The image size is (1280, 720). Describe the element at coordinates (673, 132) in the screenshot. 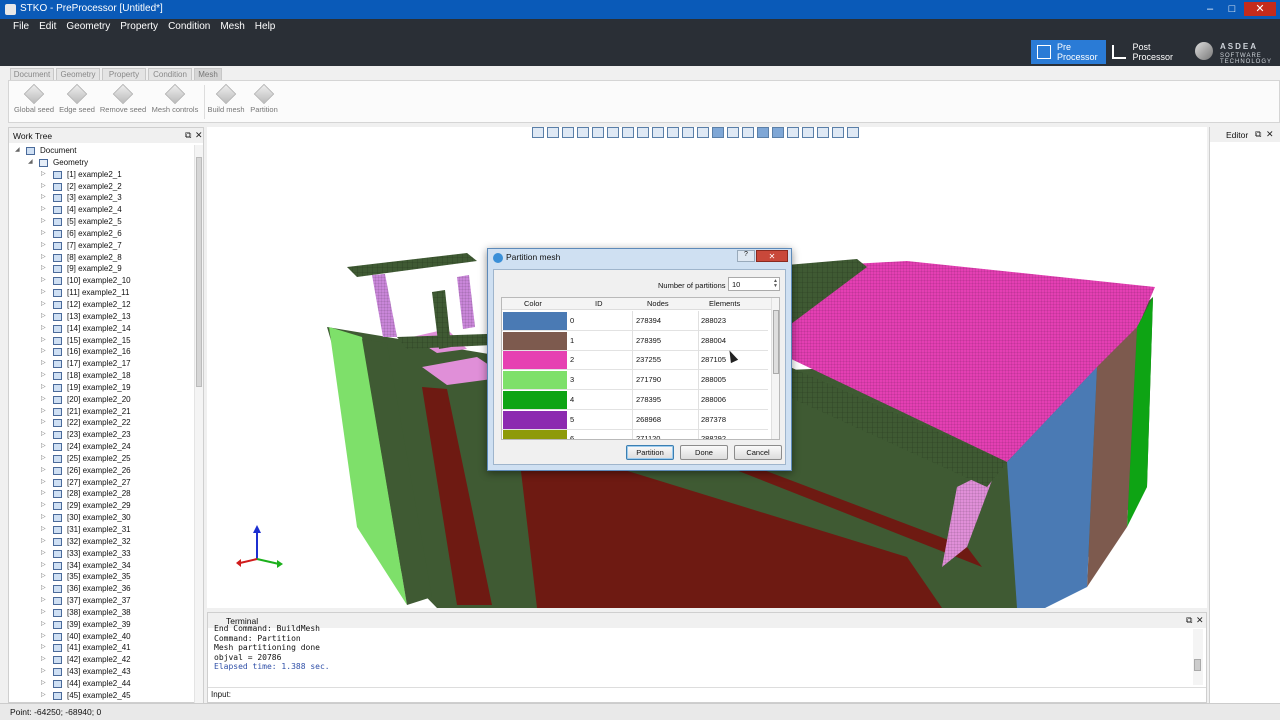

I see `zoom-fit-icon` at that location.